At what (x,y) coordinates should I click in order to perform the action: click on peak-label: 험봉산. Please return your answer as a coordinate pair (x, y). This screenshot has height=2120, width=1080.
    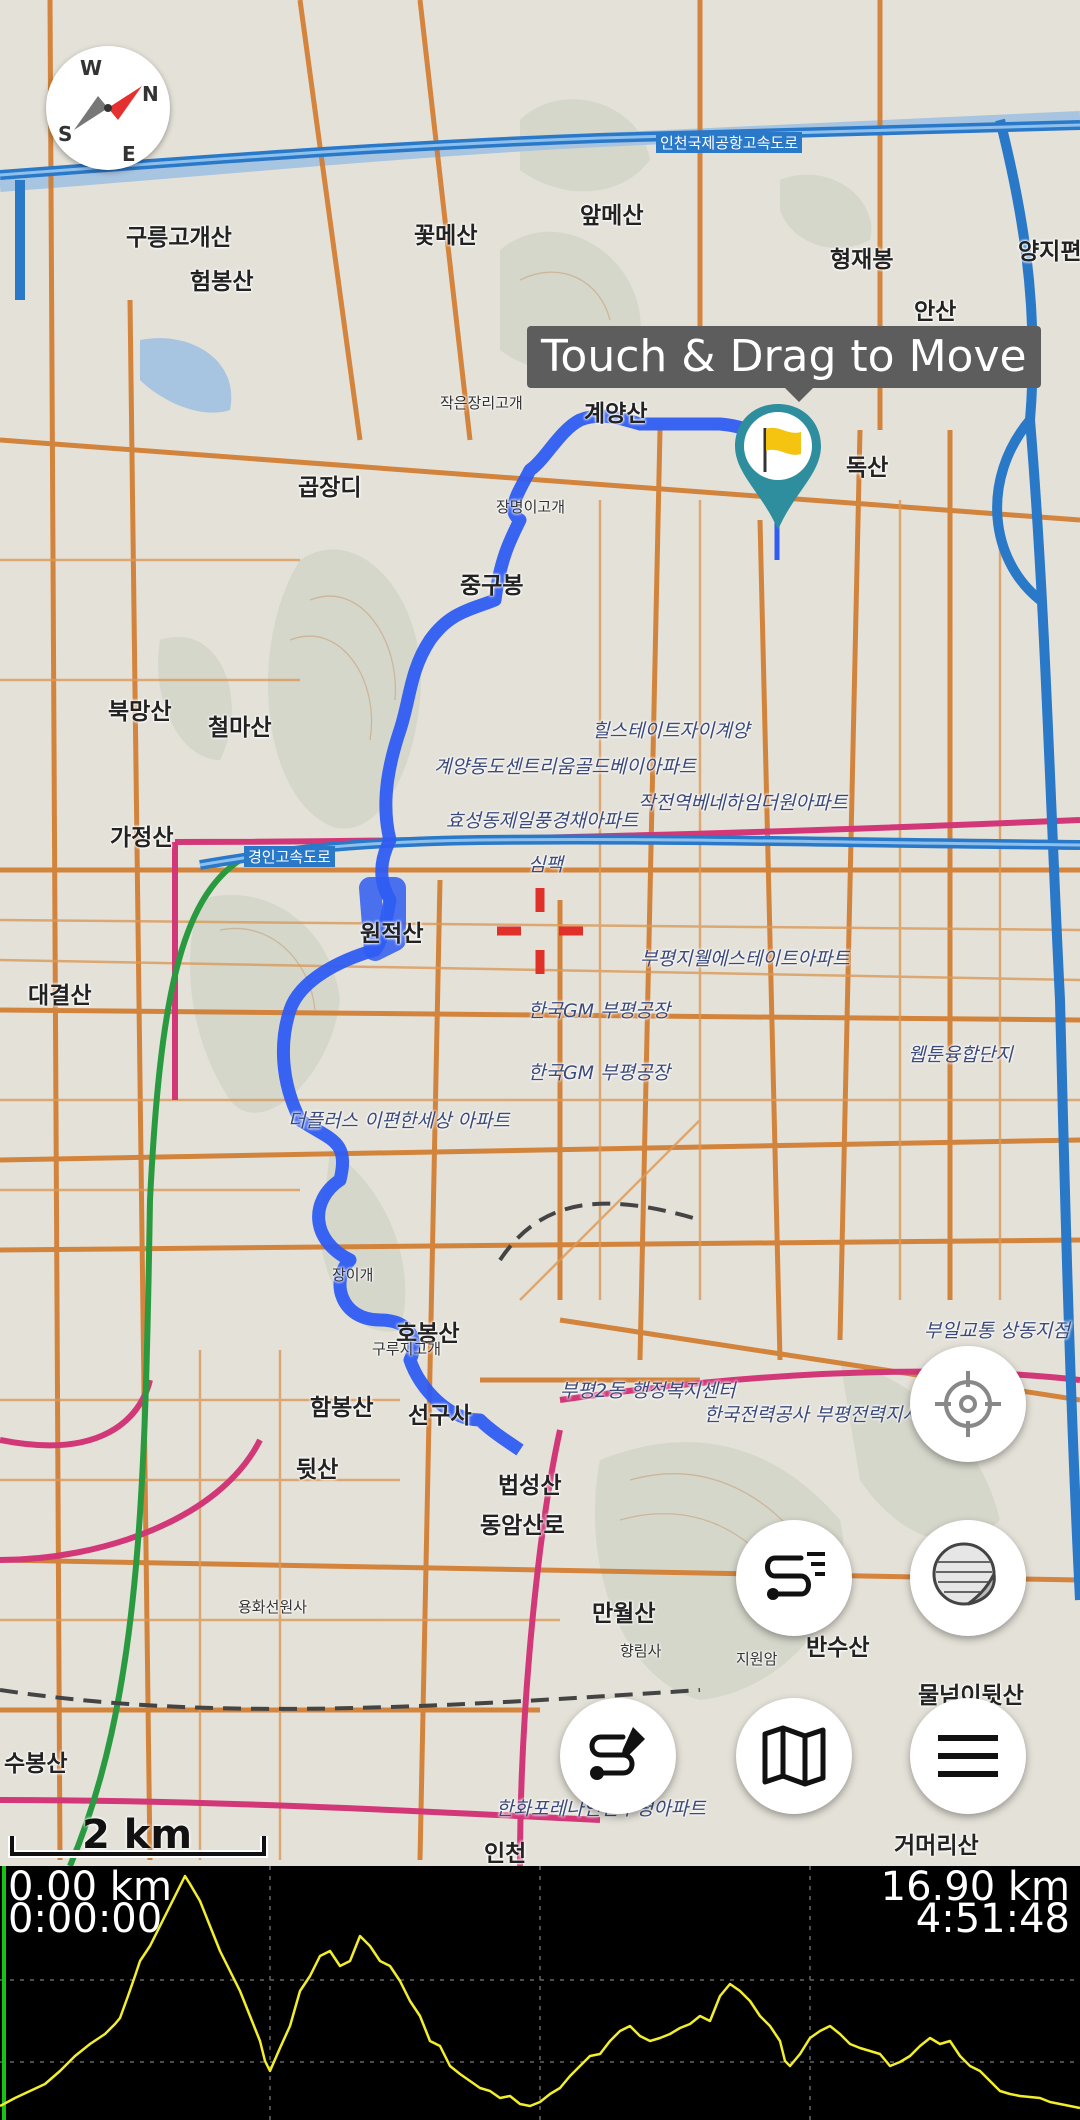
    Looking at the image, I should click on (222, 282).